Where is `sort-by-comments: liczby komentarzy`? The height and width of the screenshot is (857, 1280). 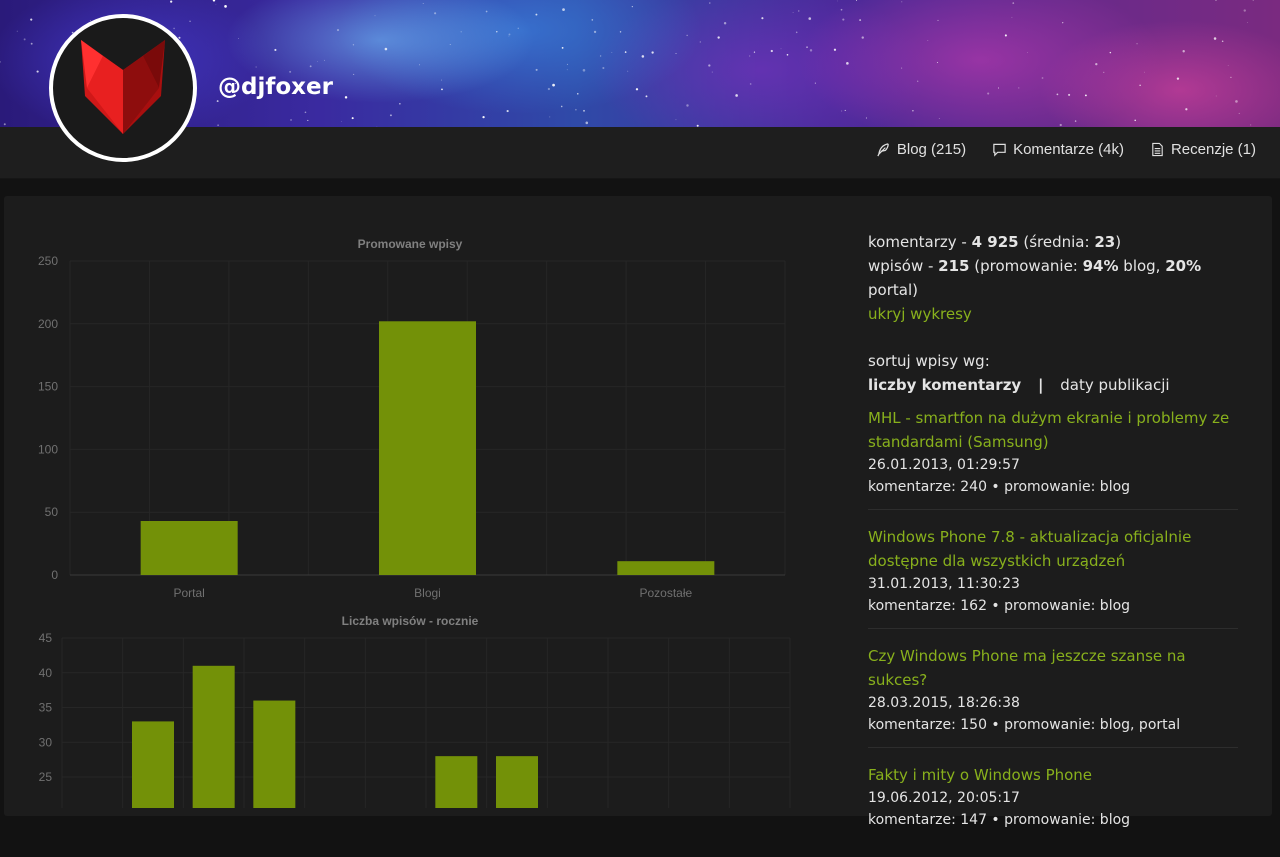 sort-by-comments: liczby komentarzy is located at coordinates (944, 385).